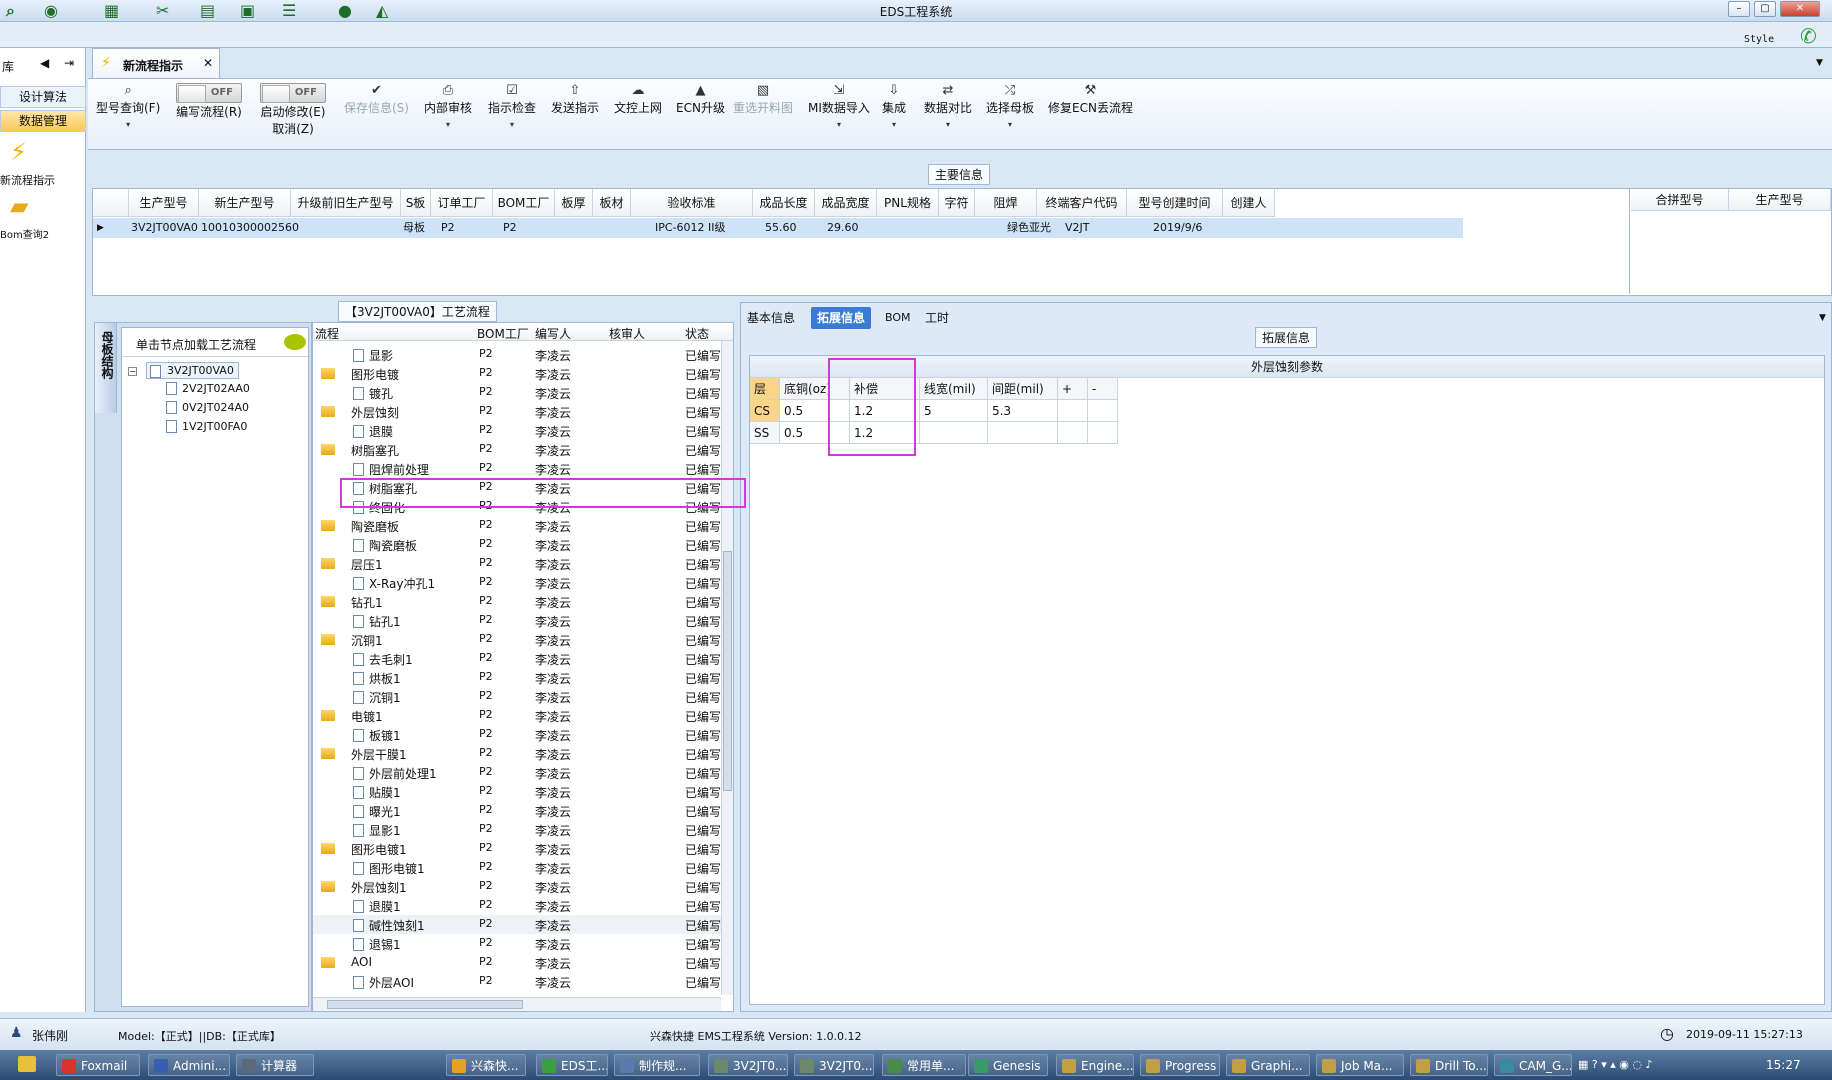  What do you see at coordinates (245, 203) in the screenshot?
I see `column-header: 新生产型号` at bounding box center [245, 203].